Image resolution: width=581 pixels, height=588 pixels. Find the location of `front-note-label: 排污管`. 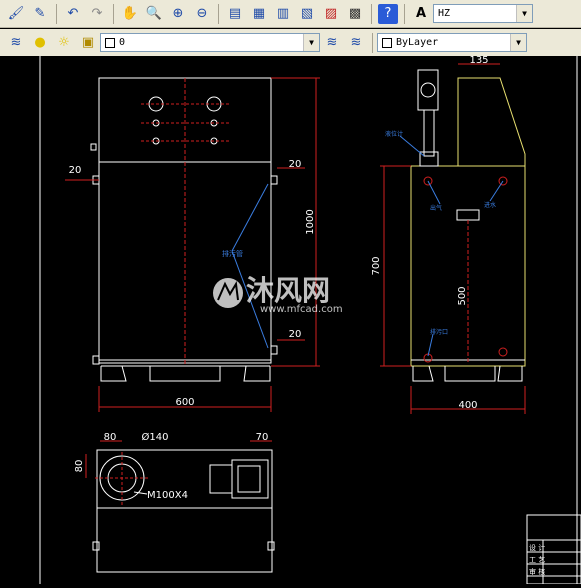

front-note-label: 排污管 is located at coordinates (232, 253).